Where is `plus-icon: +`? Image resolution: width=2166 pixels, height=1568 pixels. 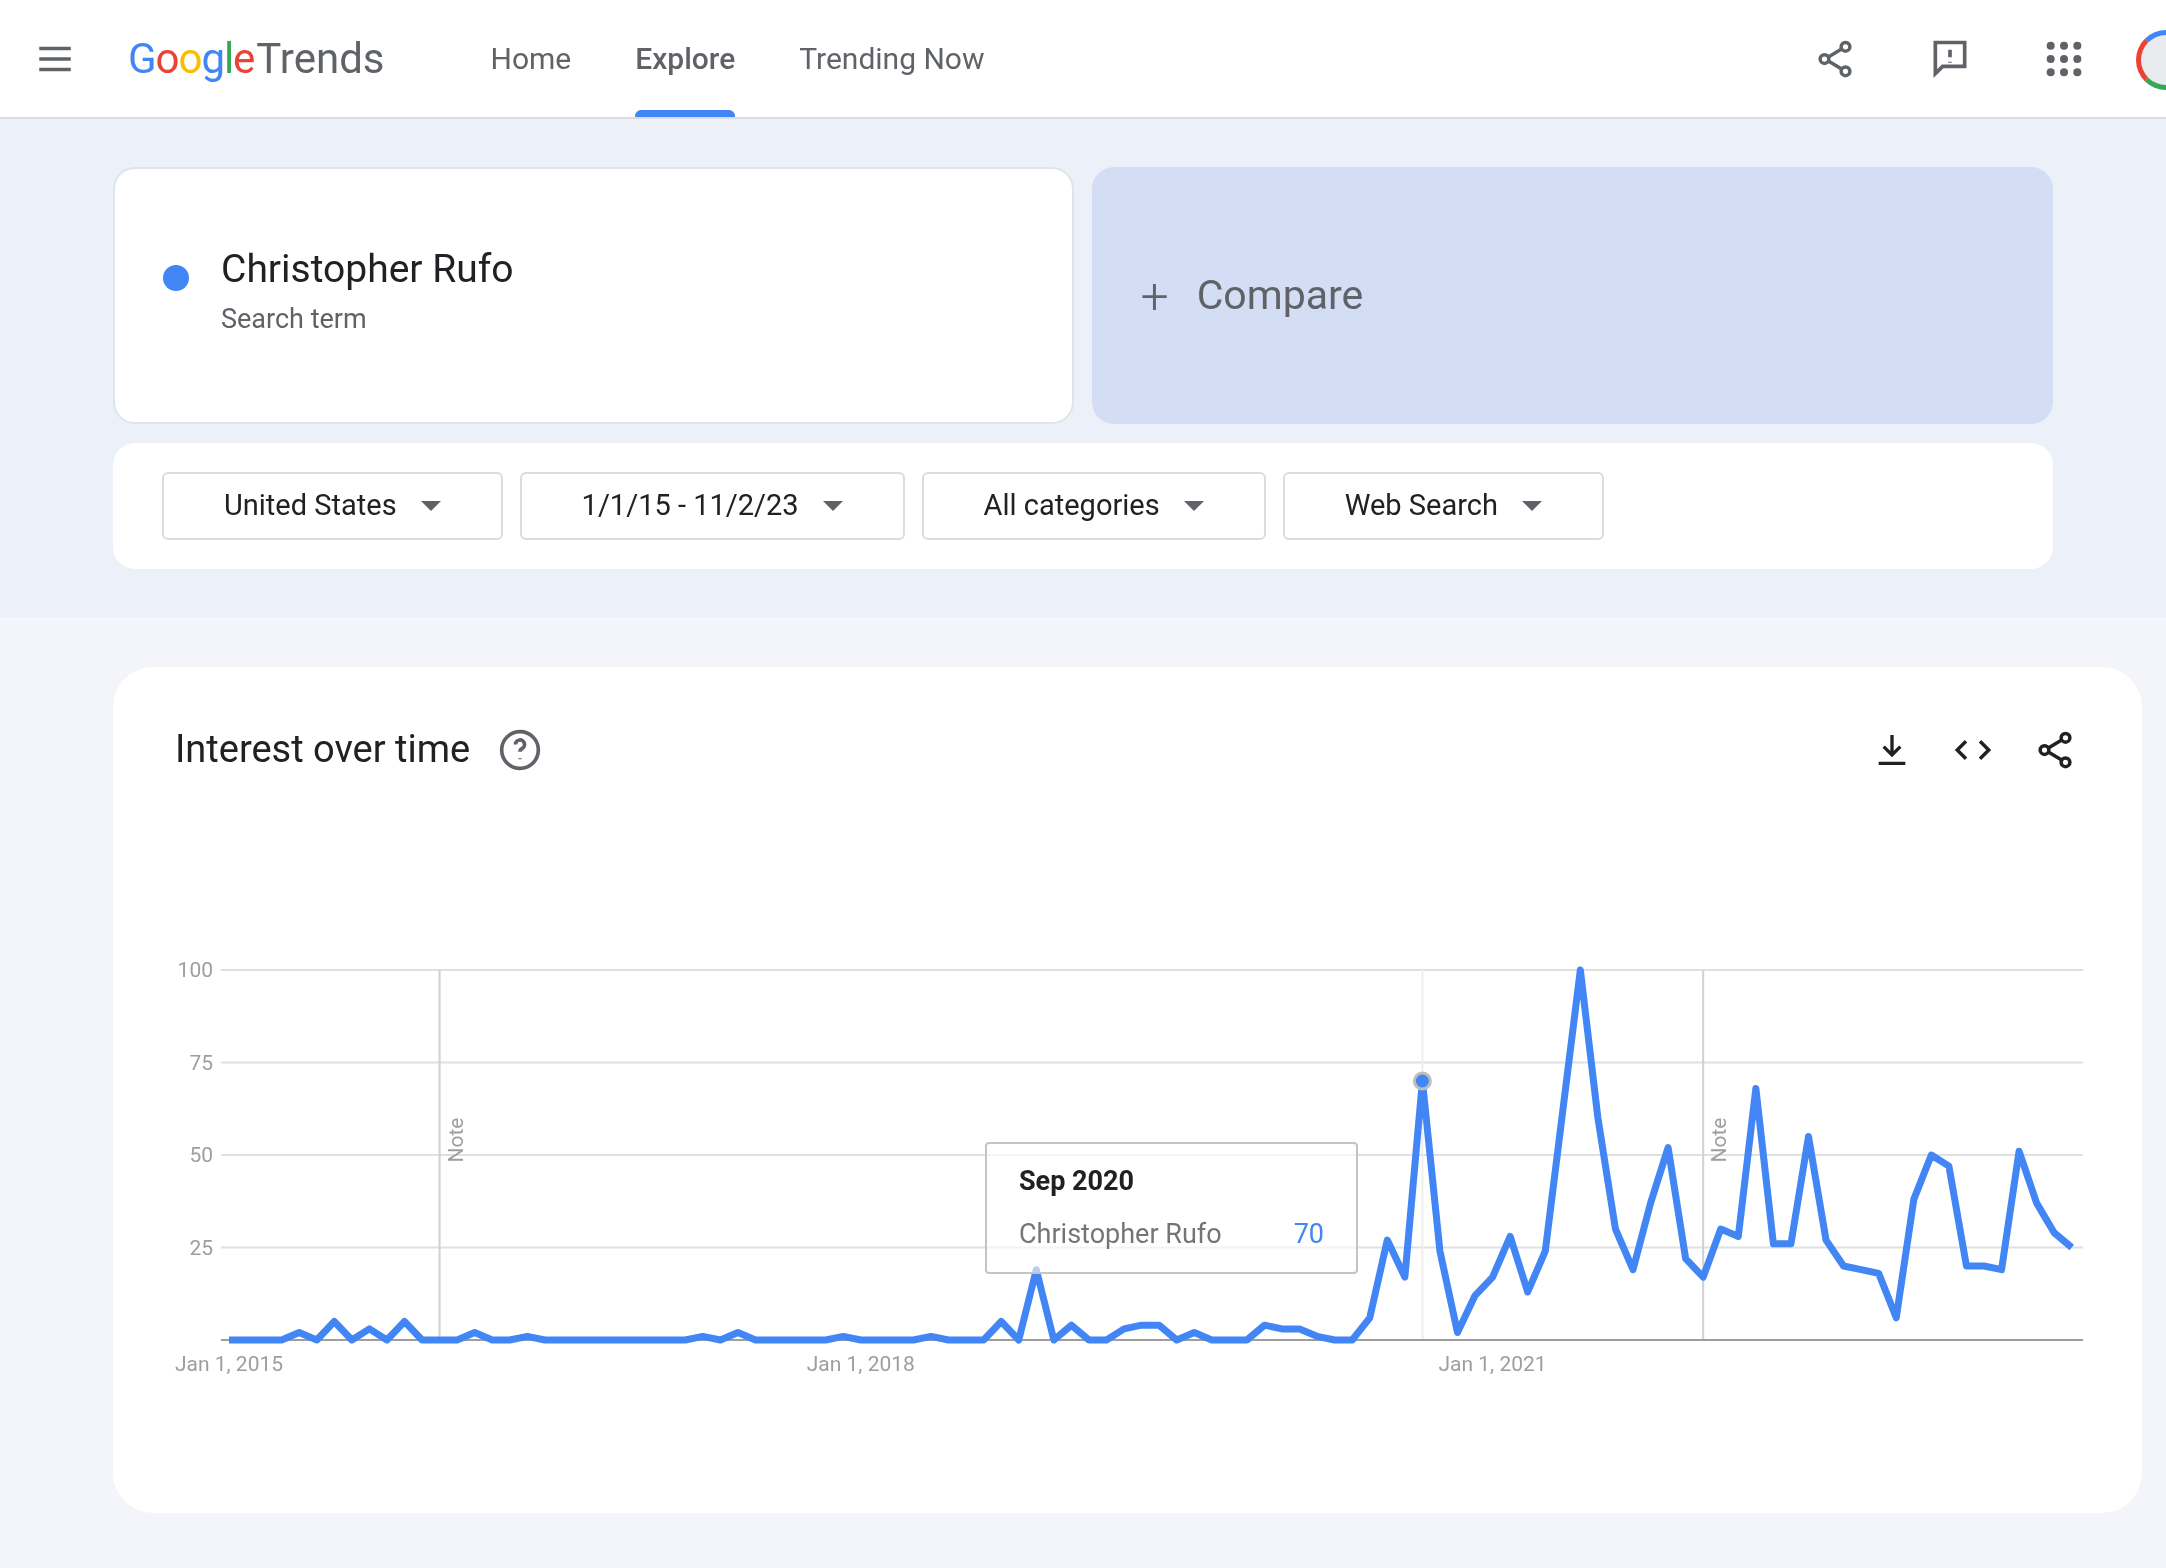
plus-icon: + is located at coordinates (1154, 295).